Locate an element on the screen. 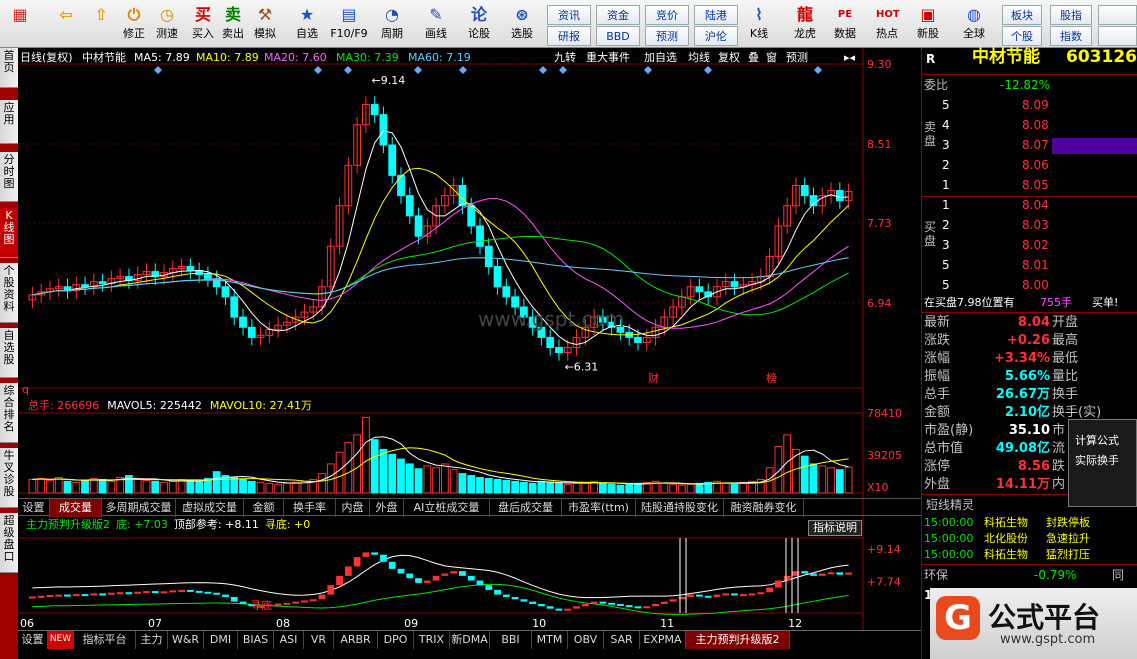 This screenshot has height=659, width=1137. bottom-tab-9: ARBR is located at coordinates (356, 640).